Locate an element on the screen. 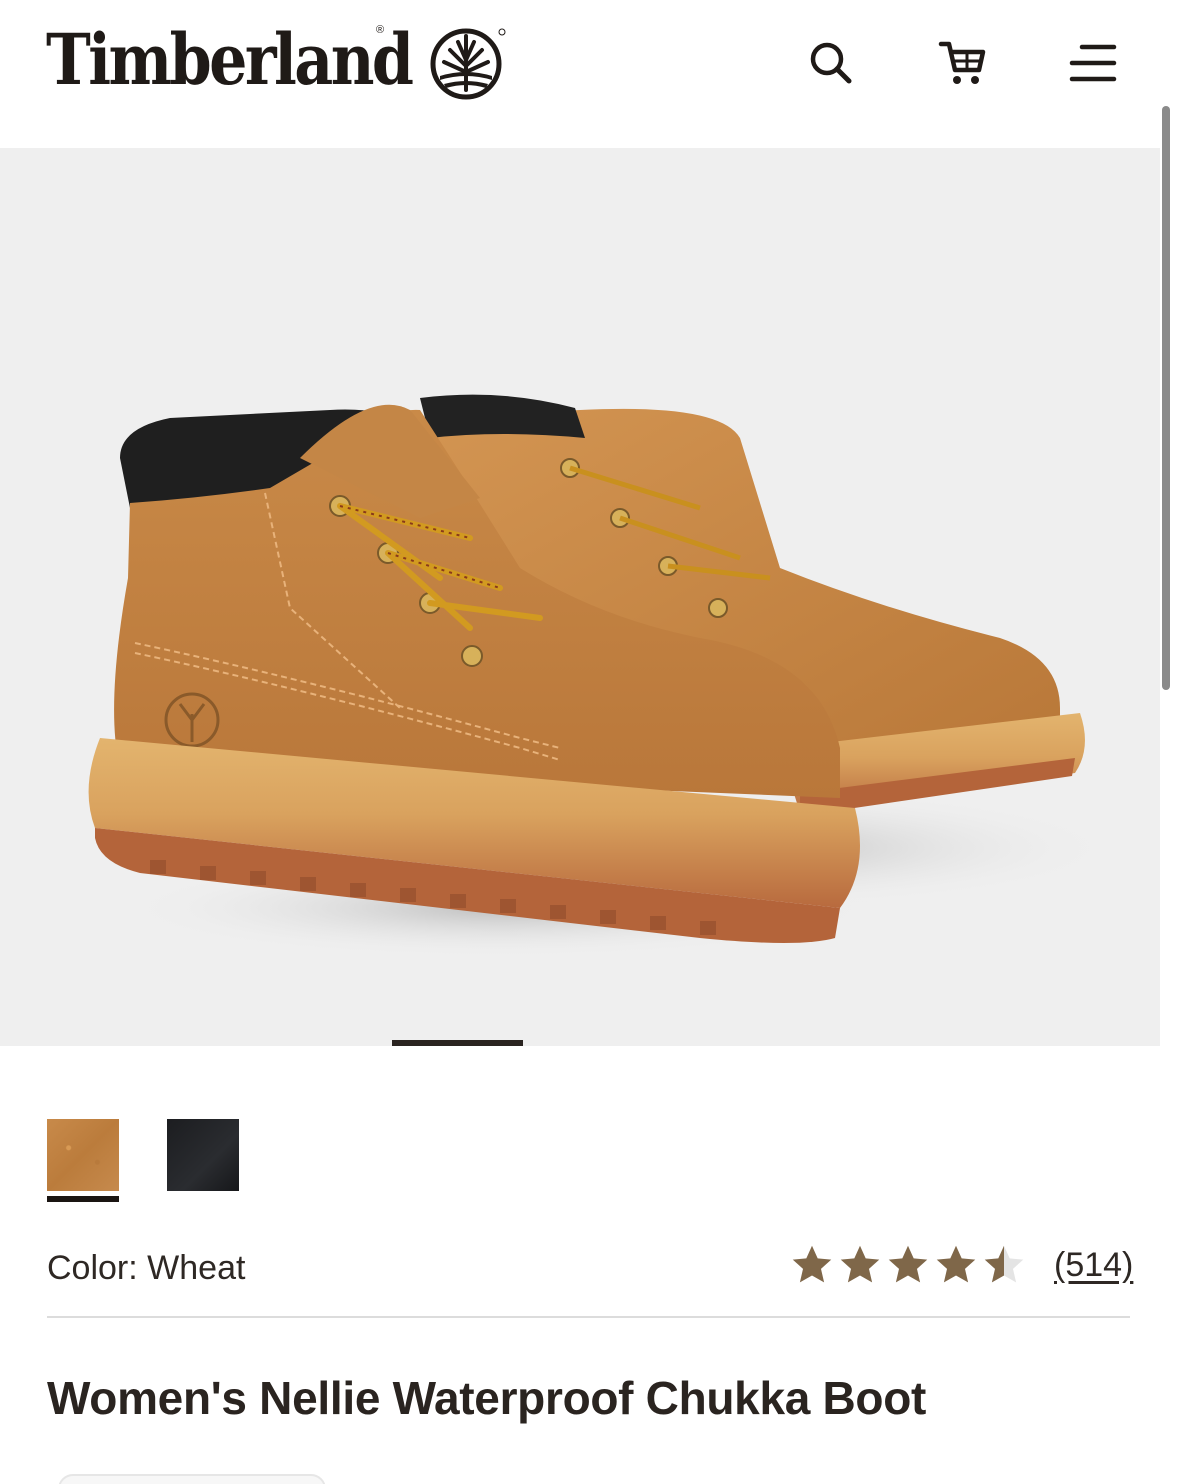 This screenshot has height=1484, width=1178. menu-button is located at coordinates (1093, 63).